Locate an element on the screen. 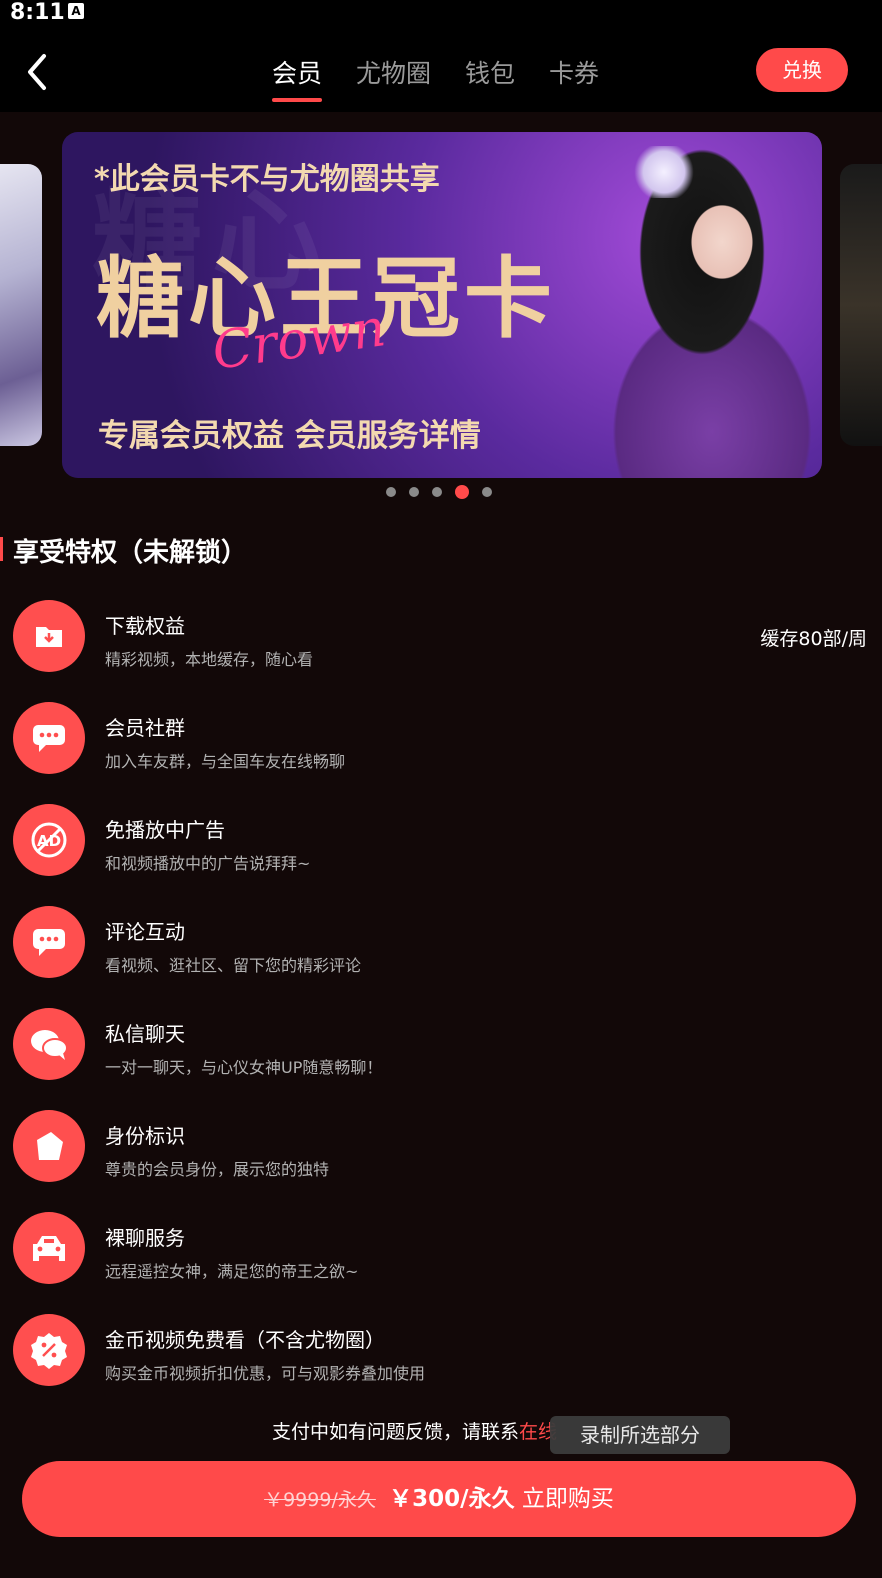 Image resolution: width=882 pixels, height=1578 pixels. privilege-title: 评论互动 is located at coordinates (145, 932).